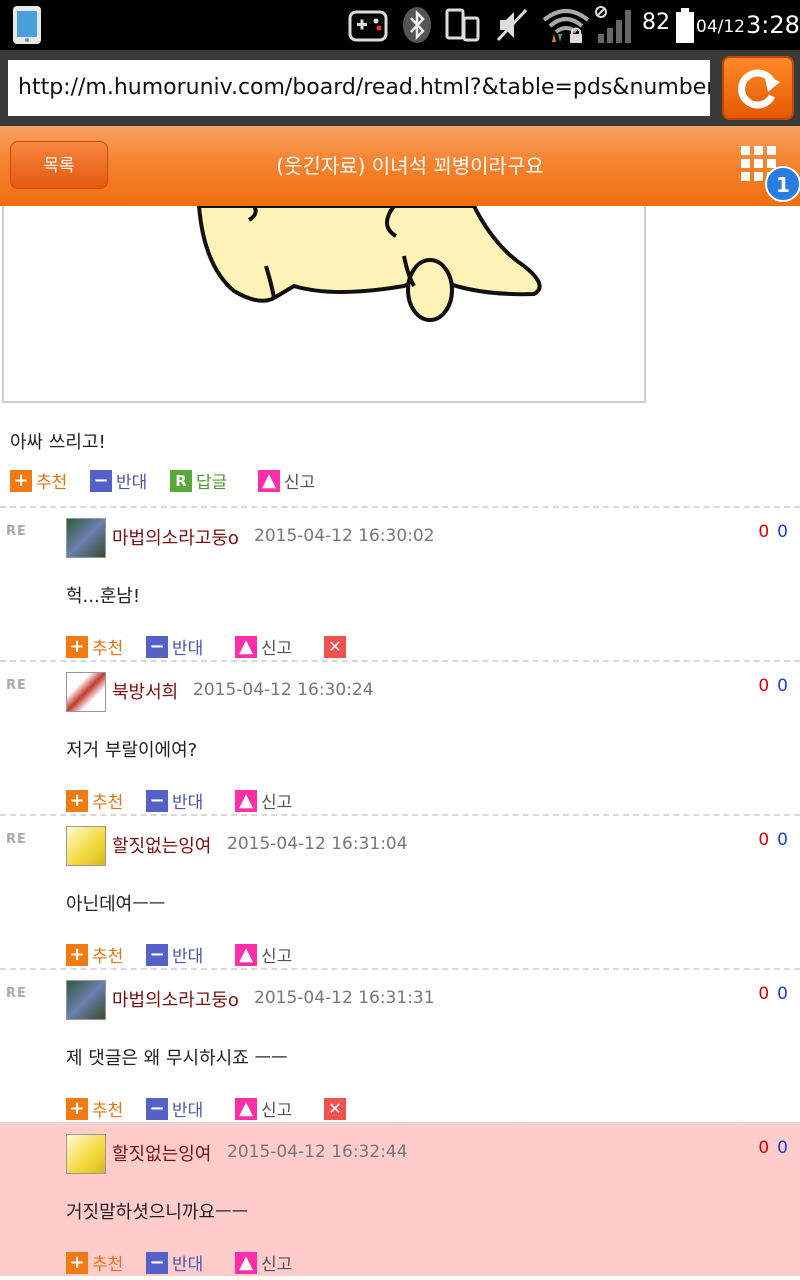 This screenshot has width=800, height=1280. I want to click on reload-icon, so click(759, 89).